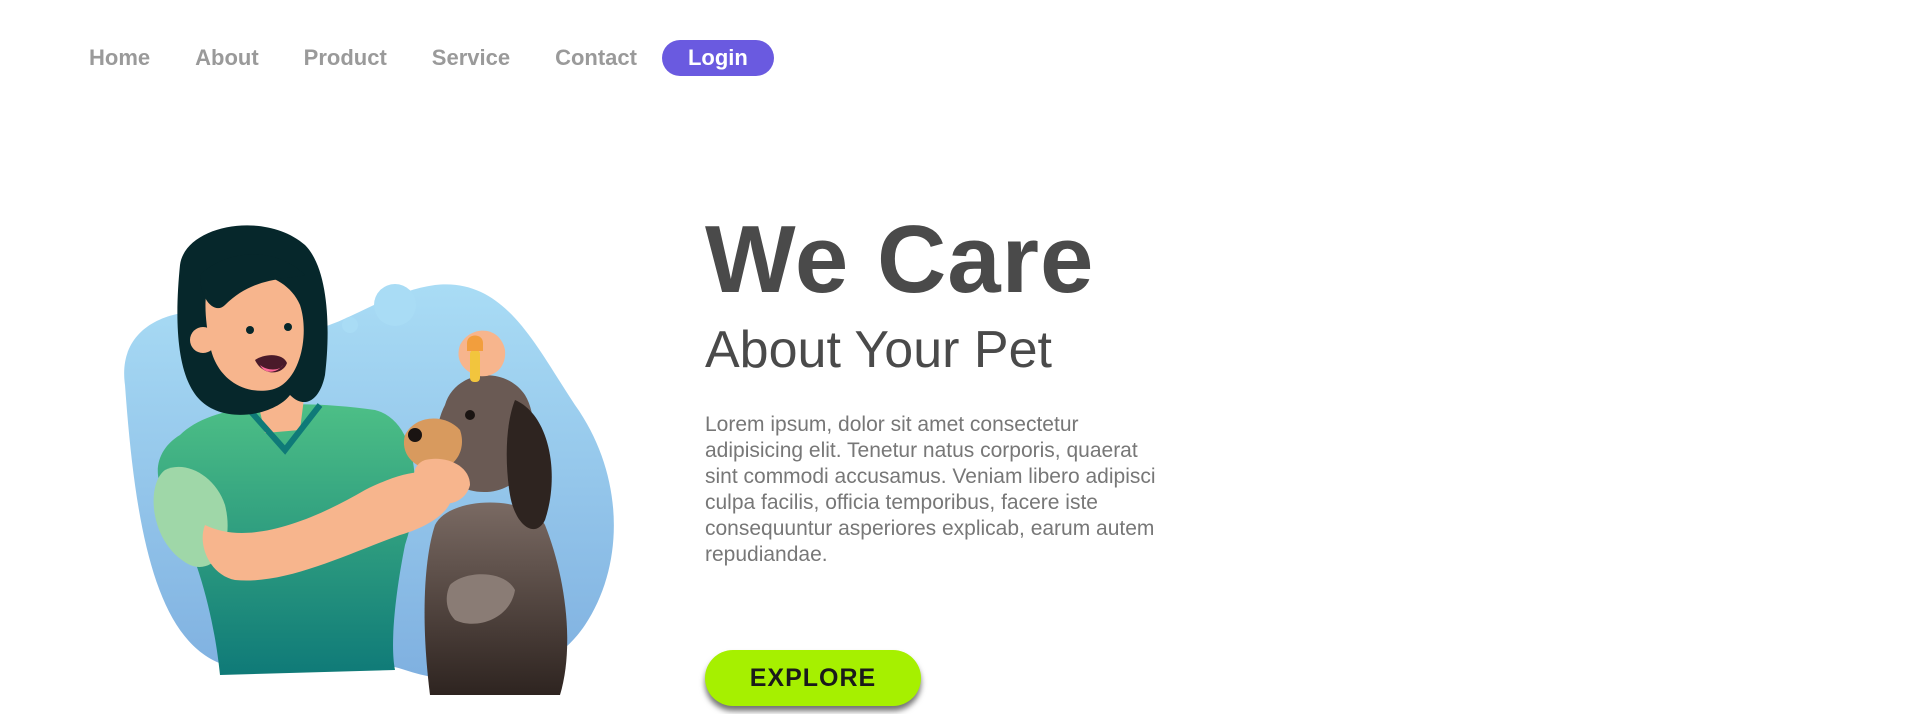  Describe the element at coordinates (813, 678) in the screenshot. I see `explore-button: EXPLORE` at that location.